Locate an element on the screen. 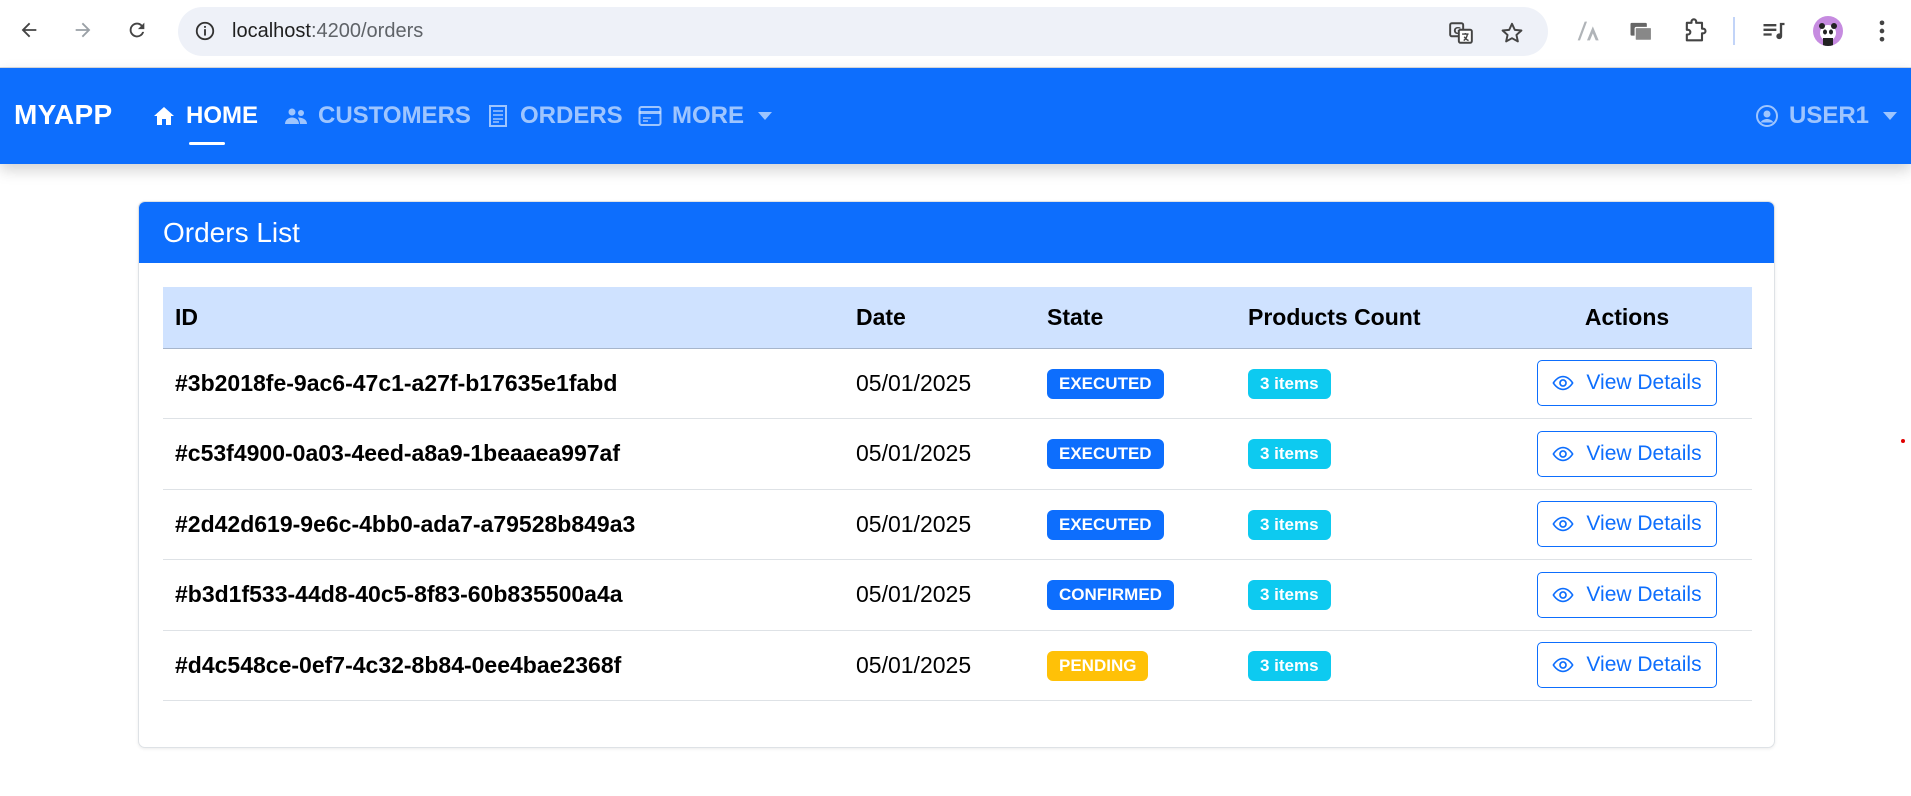 Image resolution: width=1911 pixels, height=796 pixels. menu-kebab-icon is located at coordinates (1882, 31).